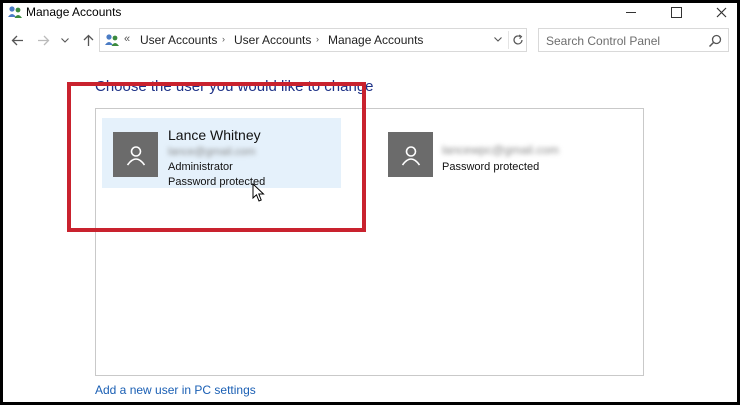 The image size is (740, 405). I want to click on refresh-icon, so click(518, 39).